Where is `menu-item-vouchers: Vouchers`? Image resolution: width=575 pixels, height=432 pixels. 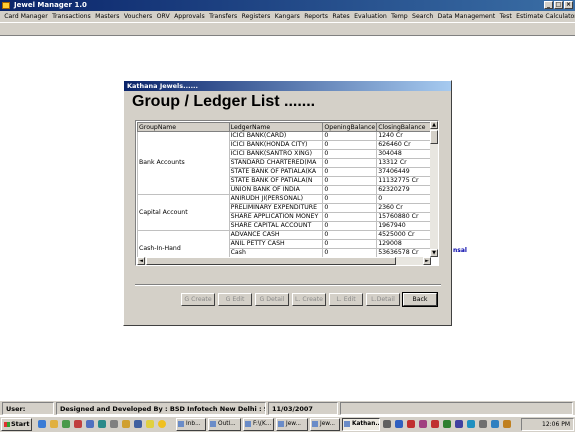 menu-item-vouchers: Vouchers is located at coordinates (138, 16).